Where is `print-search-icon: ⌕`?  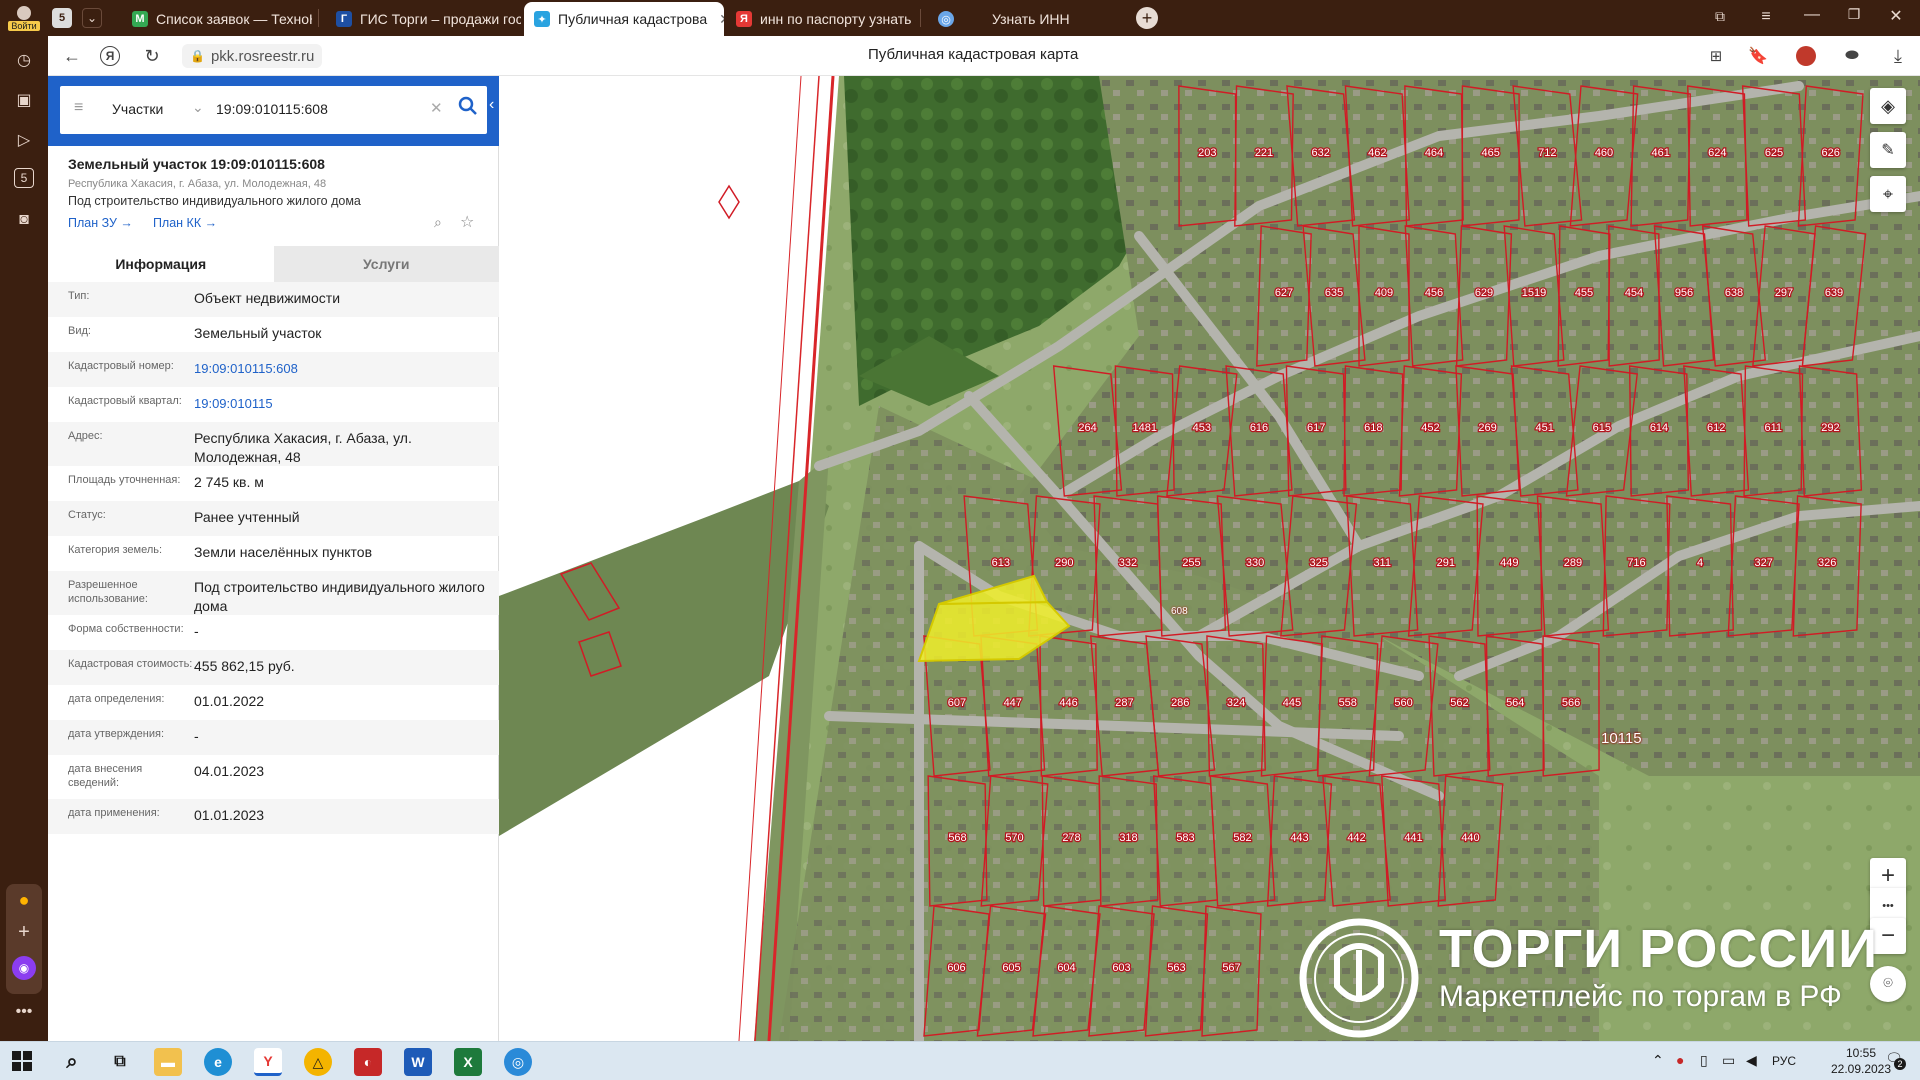
print-search-icon: ⌕ is located at coordinates (438, 222).